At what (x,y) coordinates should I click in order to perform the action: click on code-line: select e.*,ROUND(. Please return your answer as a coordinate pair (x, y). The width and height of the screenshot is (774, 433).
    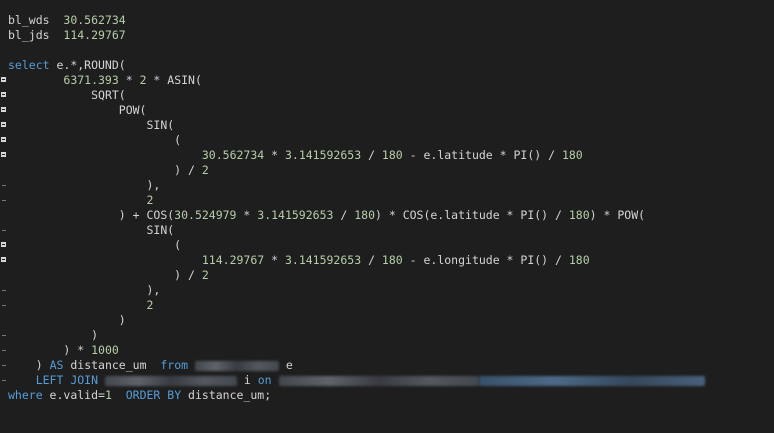
    Looking at the image, I should click on (63, 70).